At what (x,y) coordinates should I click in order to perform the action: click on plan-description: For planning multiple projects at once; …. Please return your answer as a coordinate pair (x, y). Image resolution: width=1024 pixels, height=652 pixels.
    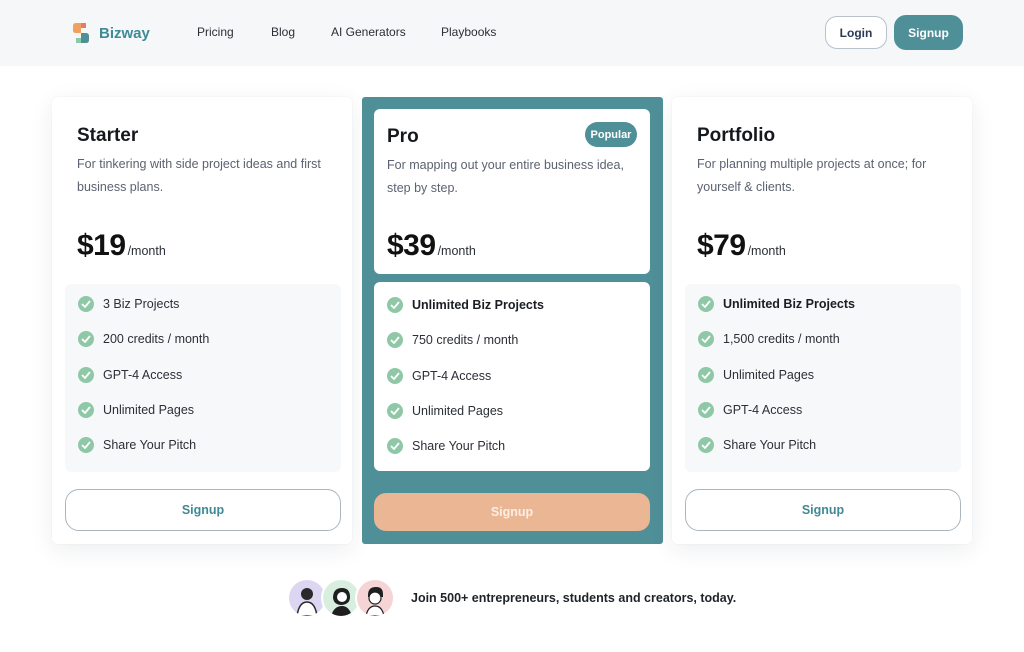
    Looking at the image, I should click on (812, 175).